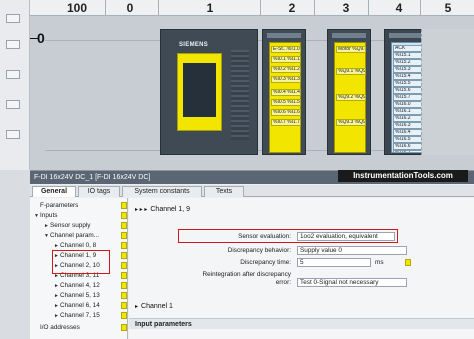  What do you see at coordinates (351, 122) in the screenshot?
I see `io-tag: %Q9.3 %Q9.7` at bounding box center [351, 122].